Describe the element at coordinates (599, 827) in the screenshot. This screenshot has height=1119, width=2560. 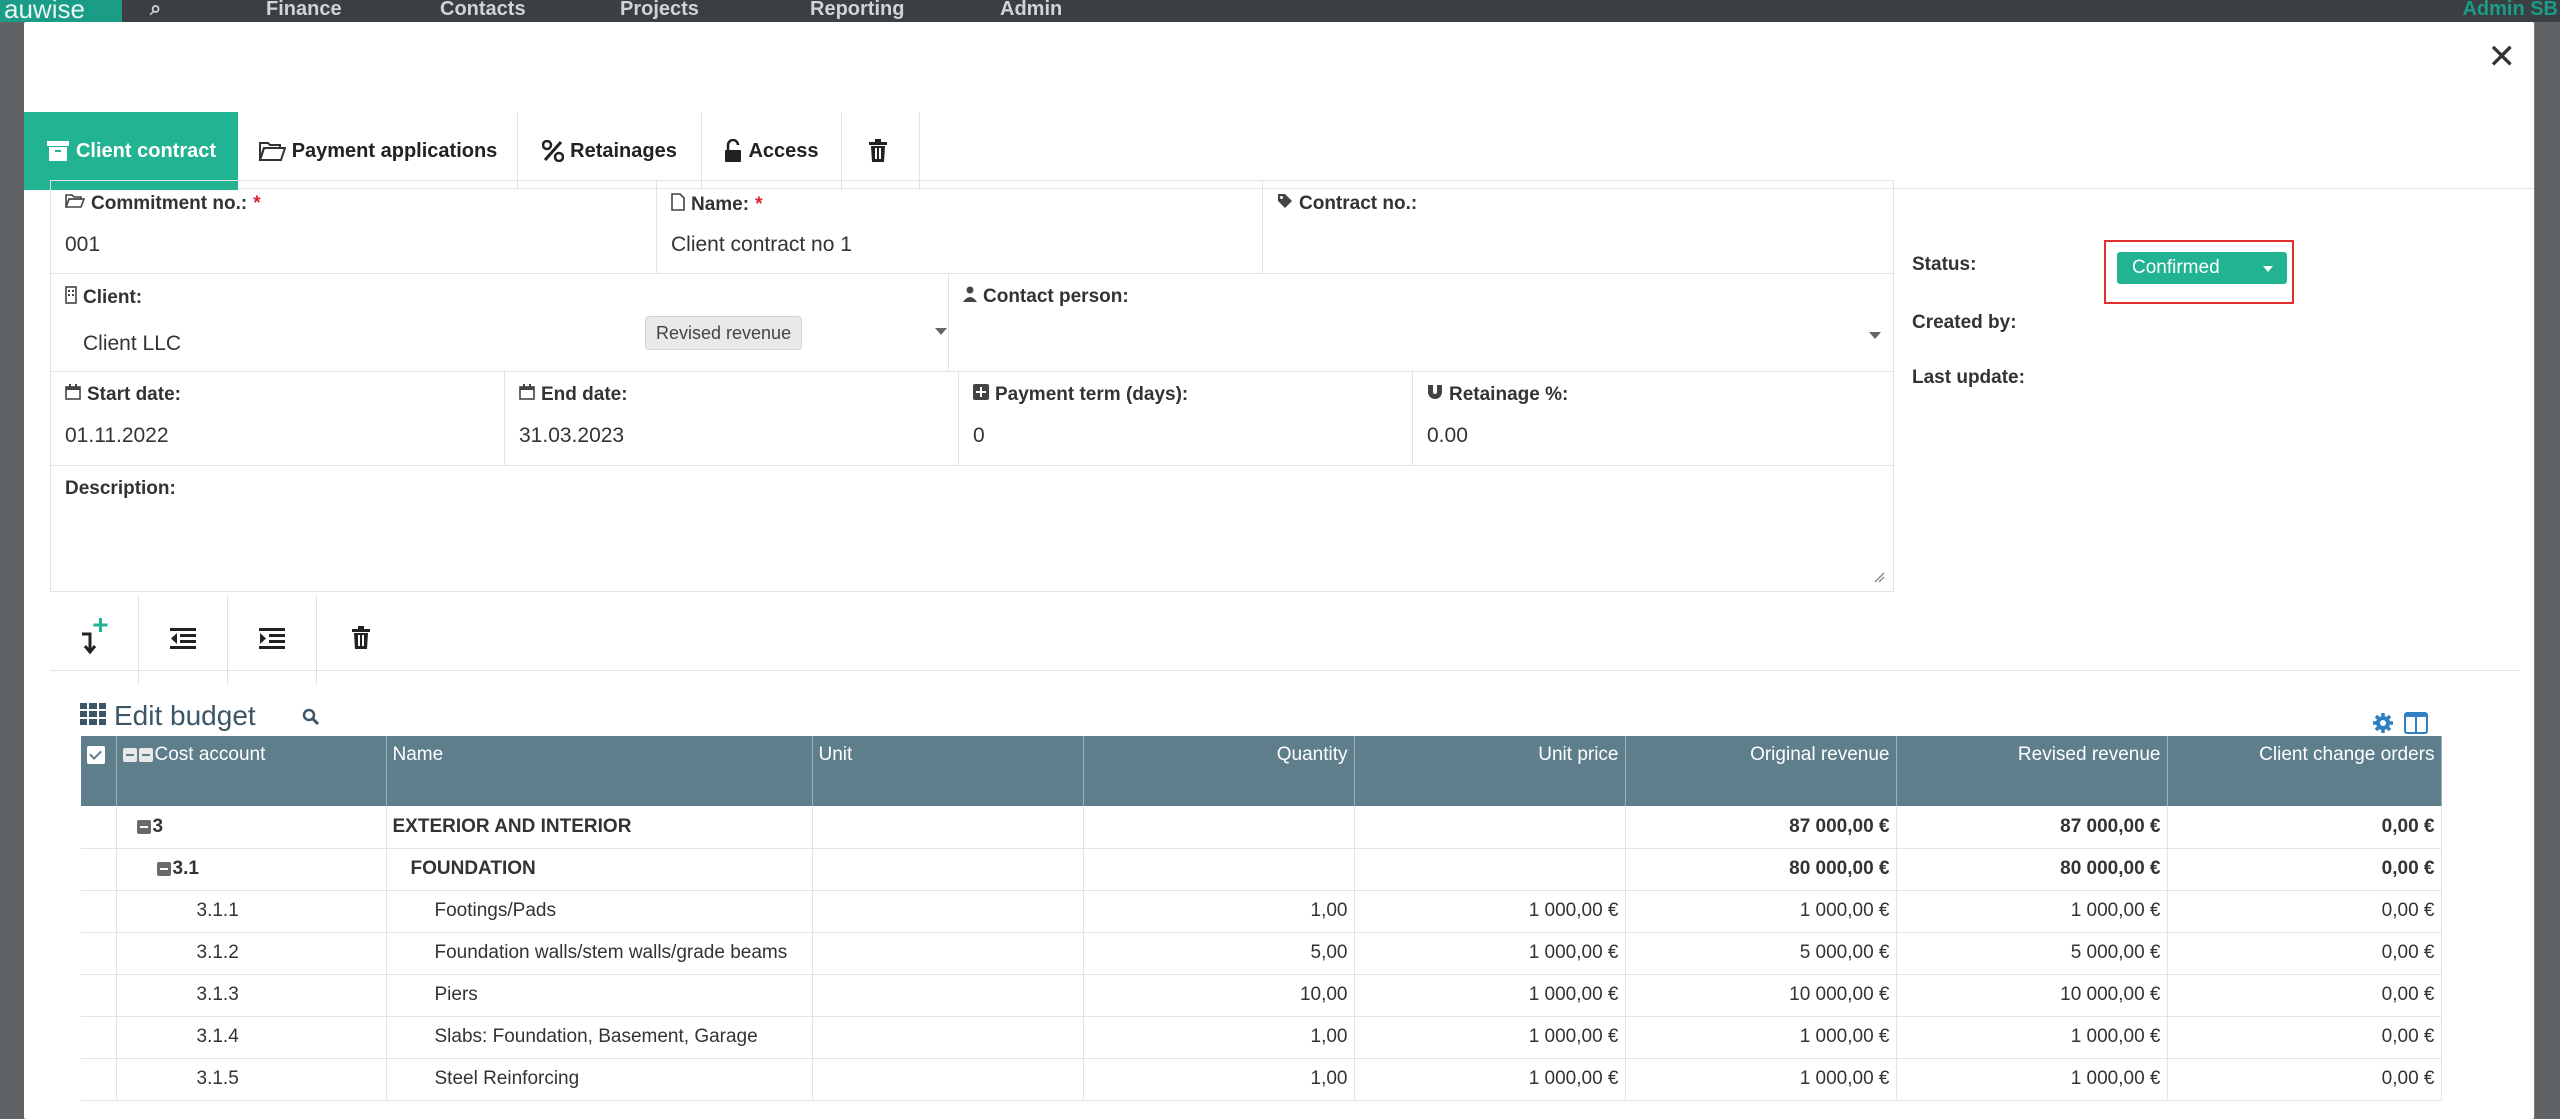
I see `name-cell: EXTERIOR AND INTERIOR` at that location.